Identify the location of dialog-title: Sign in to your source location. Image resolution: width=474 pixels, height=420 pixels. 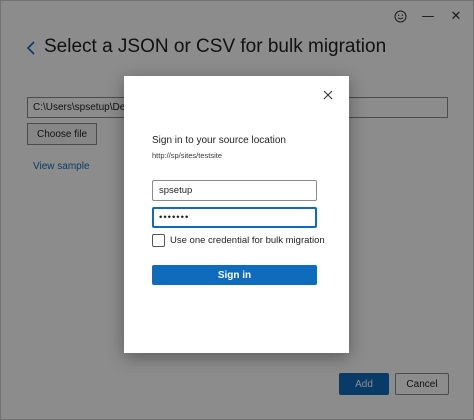
(219, 140).